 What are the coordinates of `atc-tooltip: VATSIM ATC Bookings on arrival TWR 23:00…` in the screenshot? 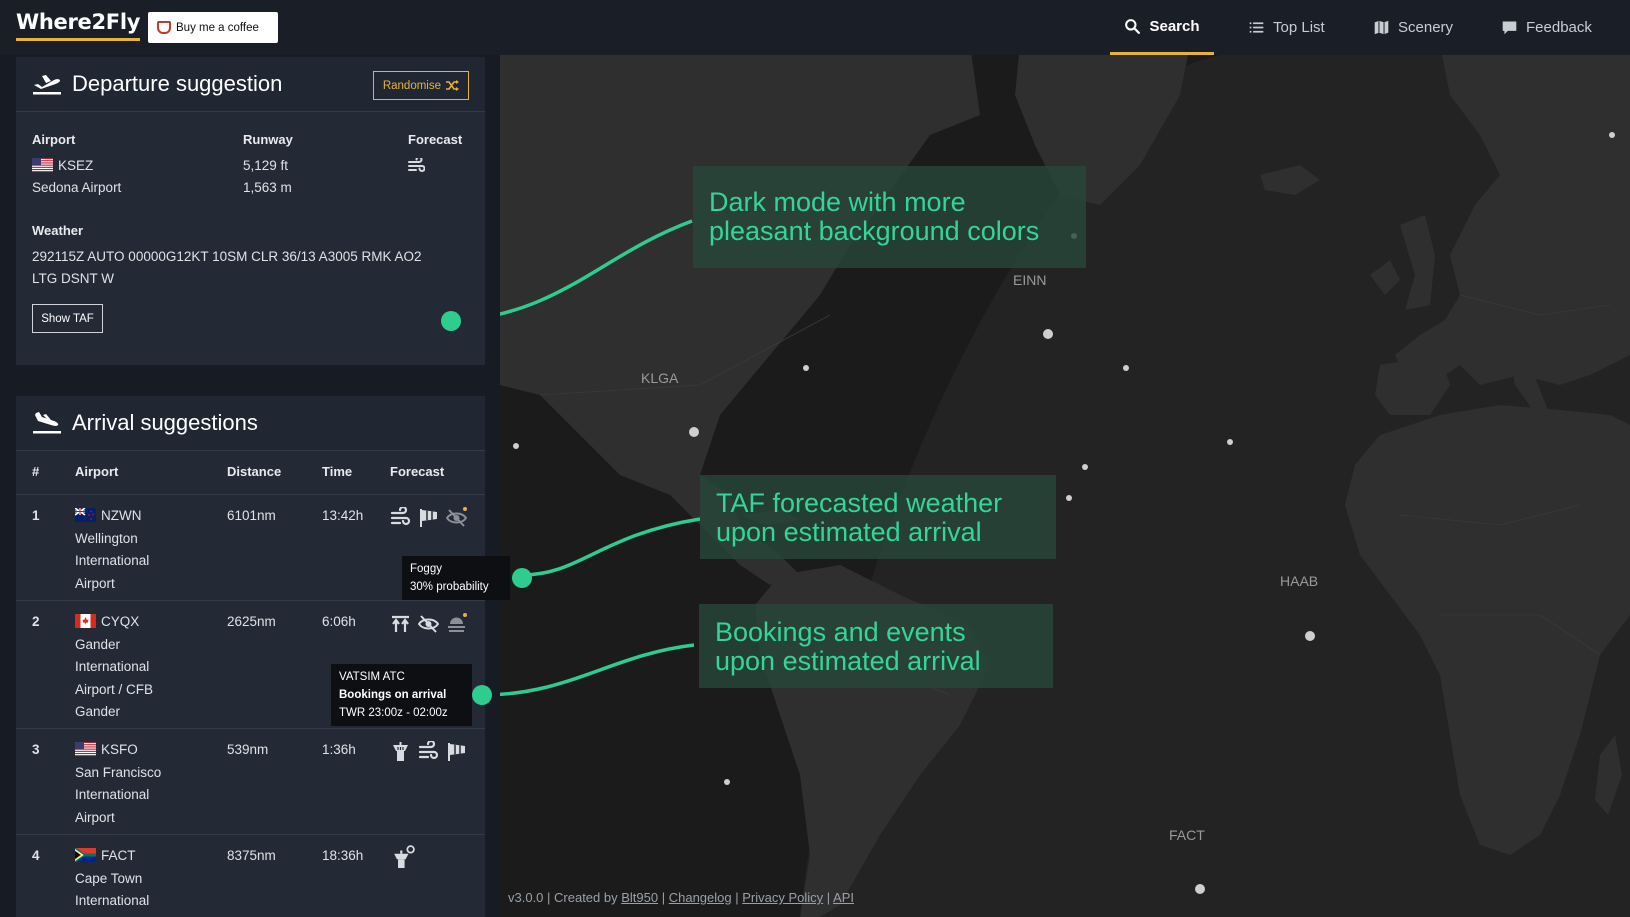 It's located at (401, 695).